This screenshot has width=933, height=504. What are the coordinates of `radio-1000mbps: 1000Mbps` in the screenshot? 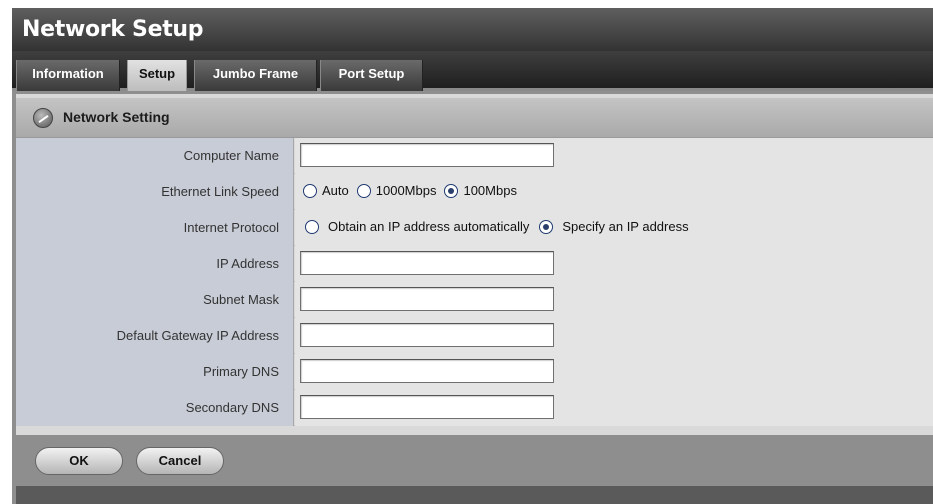 It's located at (396, 190).